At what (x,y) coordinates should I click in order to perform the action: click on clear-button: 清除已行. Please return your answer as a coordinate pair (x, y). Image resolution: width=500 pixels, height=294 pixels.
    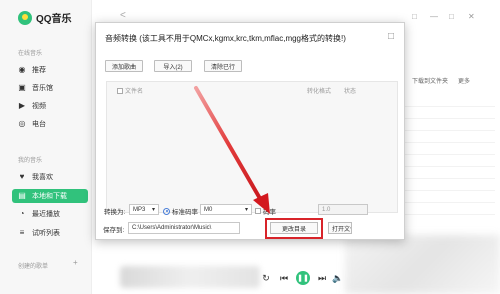
    Looking at the image, I should click on (223, 66).